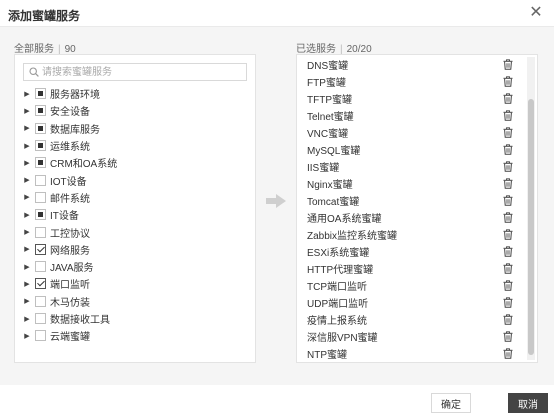 The image size is (554, 417). What do you see at coordinates (410, 285) in the screenshot?
I see `selected-service-row: TCP端口监听` at bounding box center [410, 285].